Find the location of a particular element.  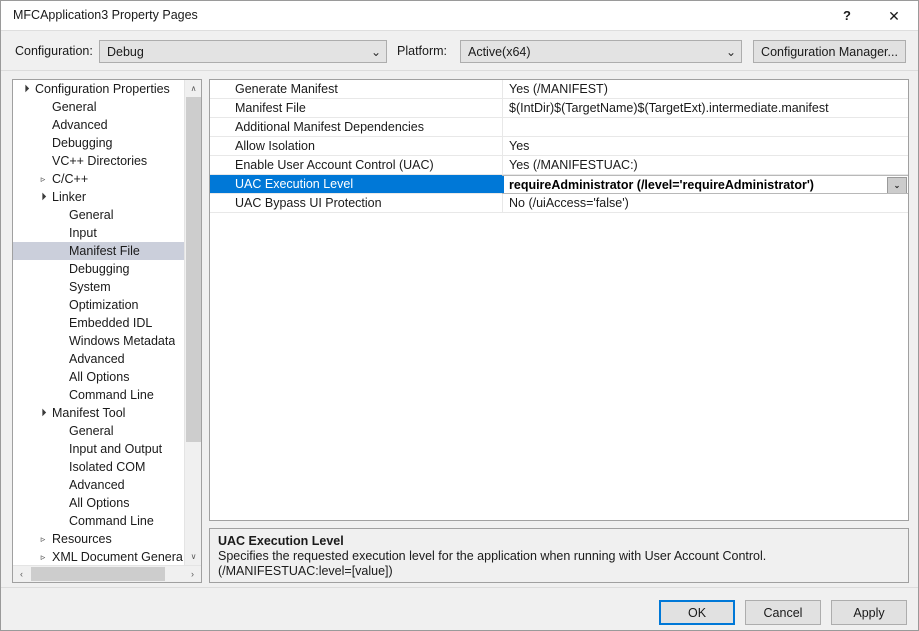

tree-item-xml-document-genera: ▹ XML Document Genera is located at coordinates (99, 556).